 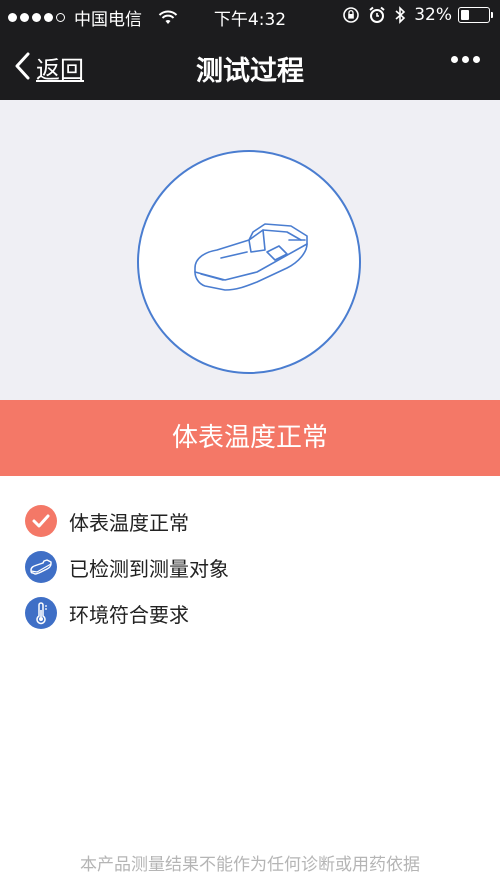 I want to click on back-button: 返回, so click(x=49, y=67).